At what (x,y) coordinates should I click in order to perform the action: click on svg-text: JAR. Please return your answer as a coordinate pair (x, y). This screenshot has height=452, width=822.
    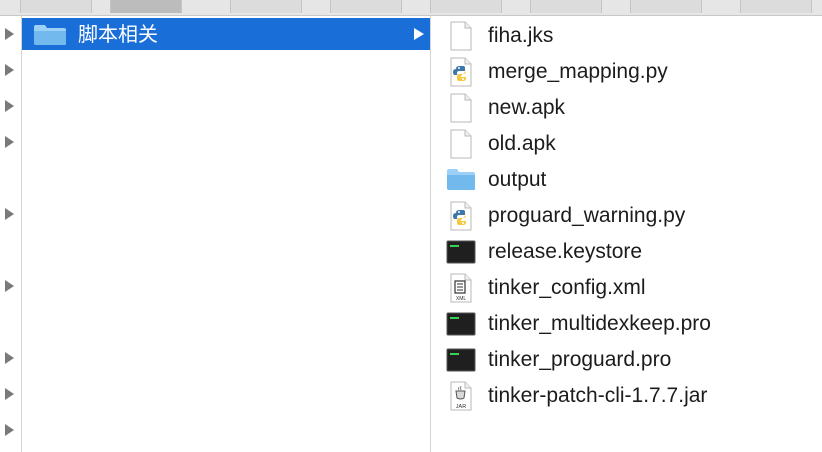
    Looking at the image, I should click on (461, 407).